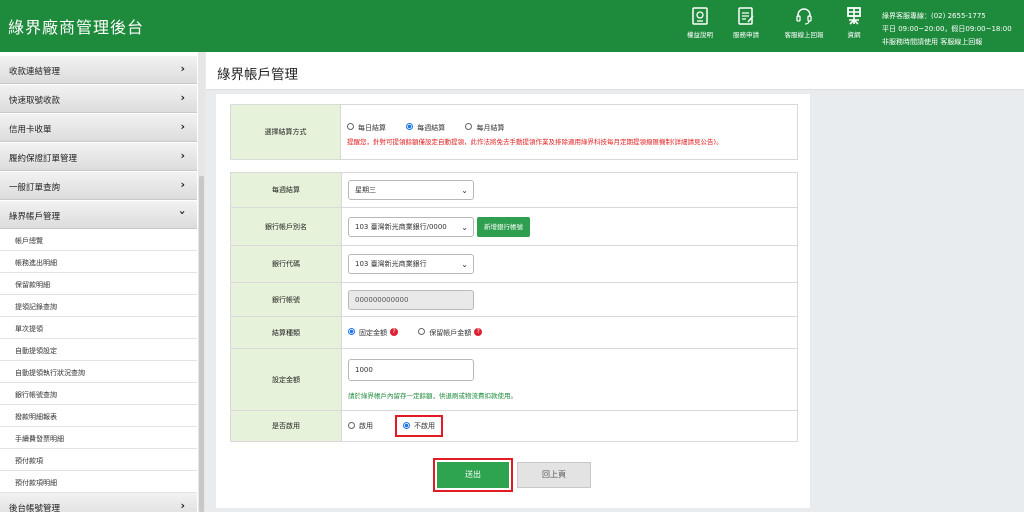 The height and width of the screenshot is (512, 1024). What do you see at coordinates (36, 417) in the screenshot?
I see `sidebar-subitem-label: 撥款明細報表` at bounding box center [36, 417].